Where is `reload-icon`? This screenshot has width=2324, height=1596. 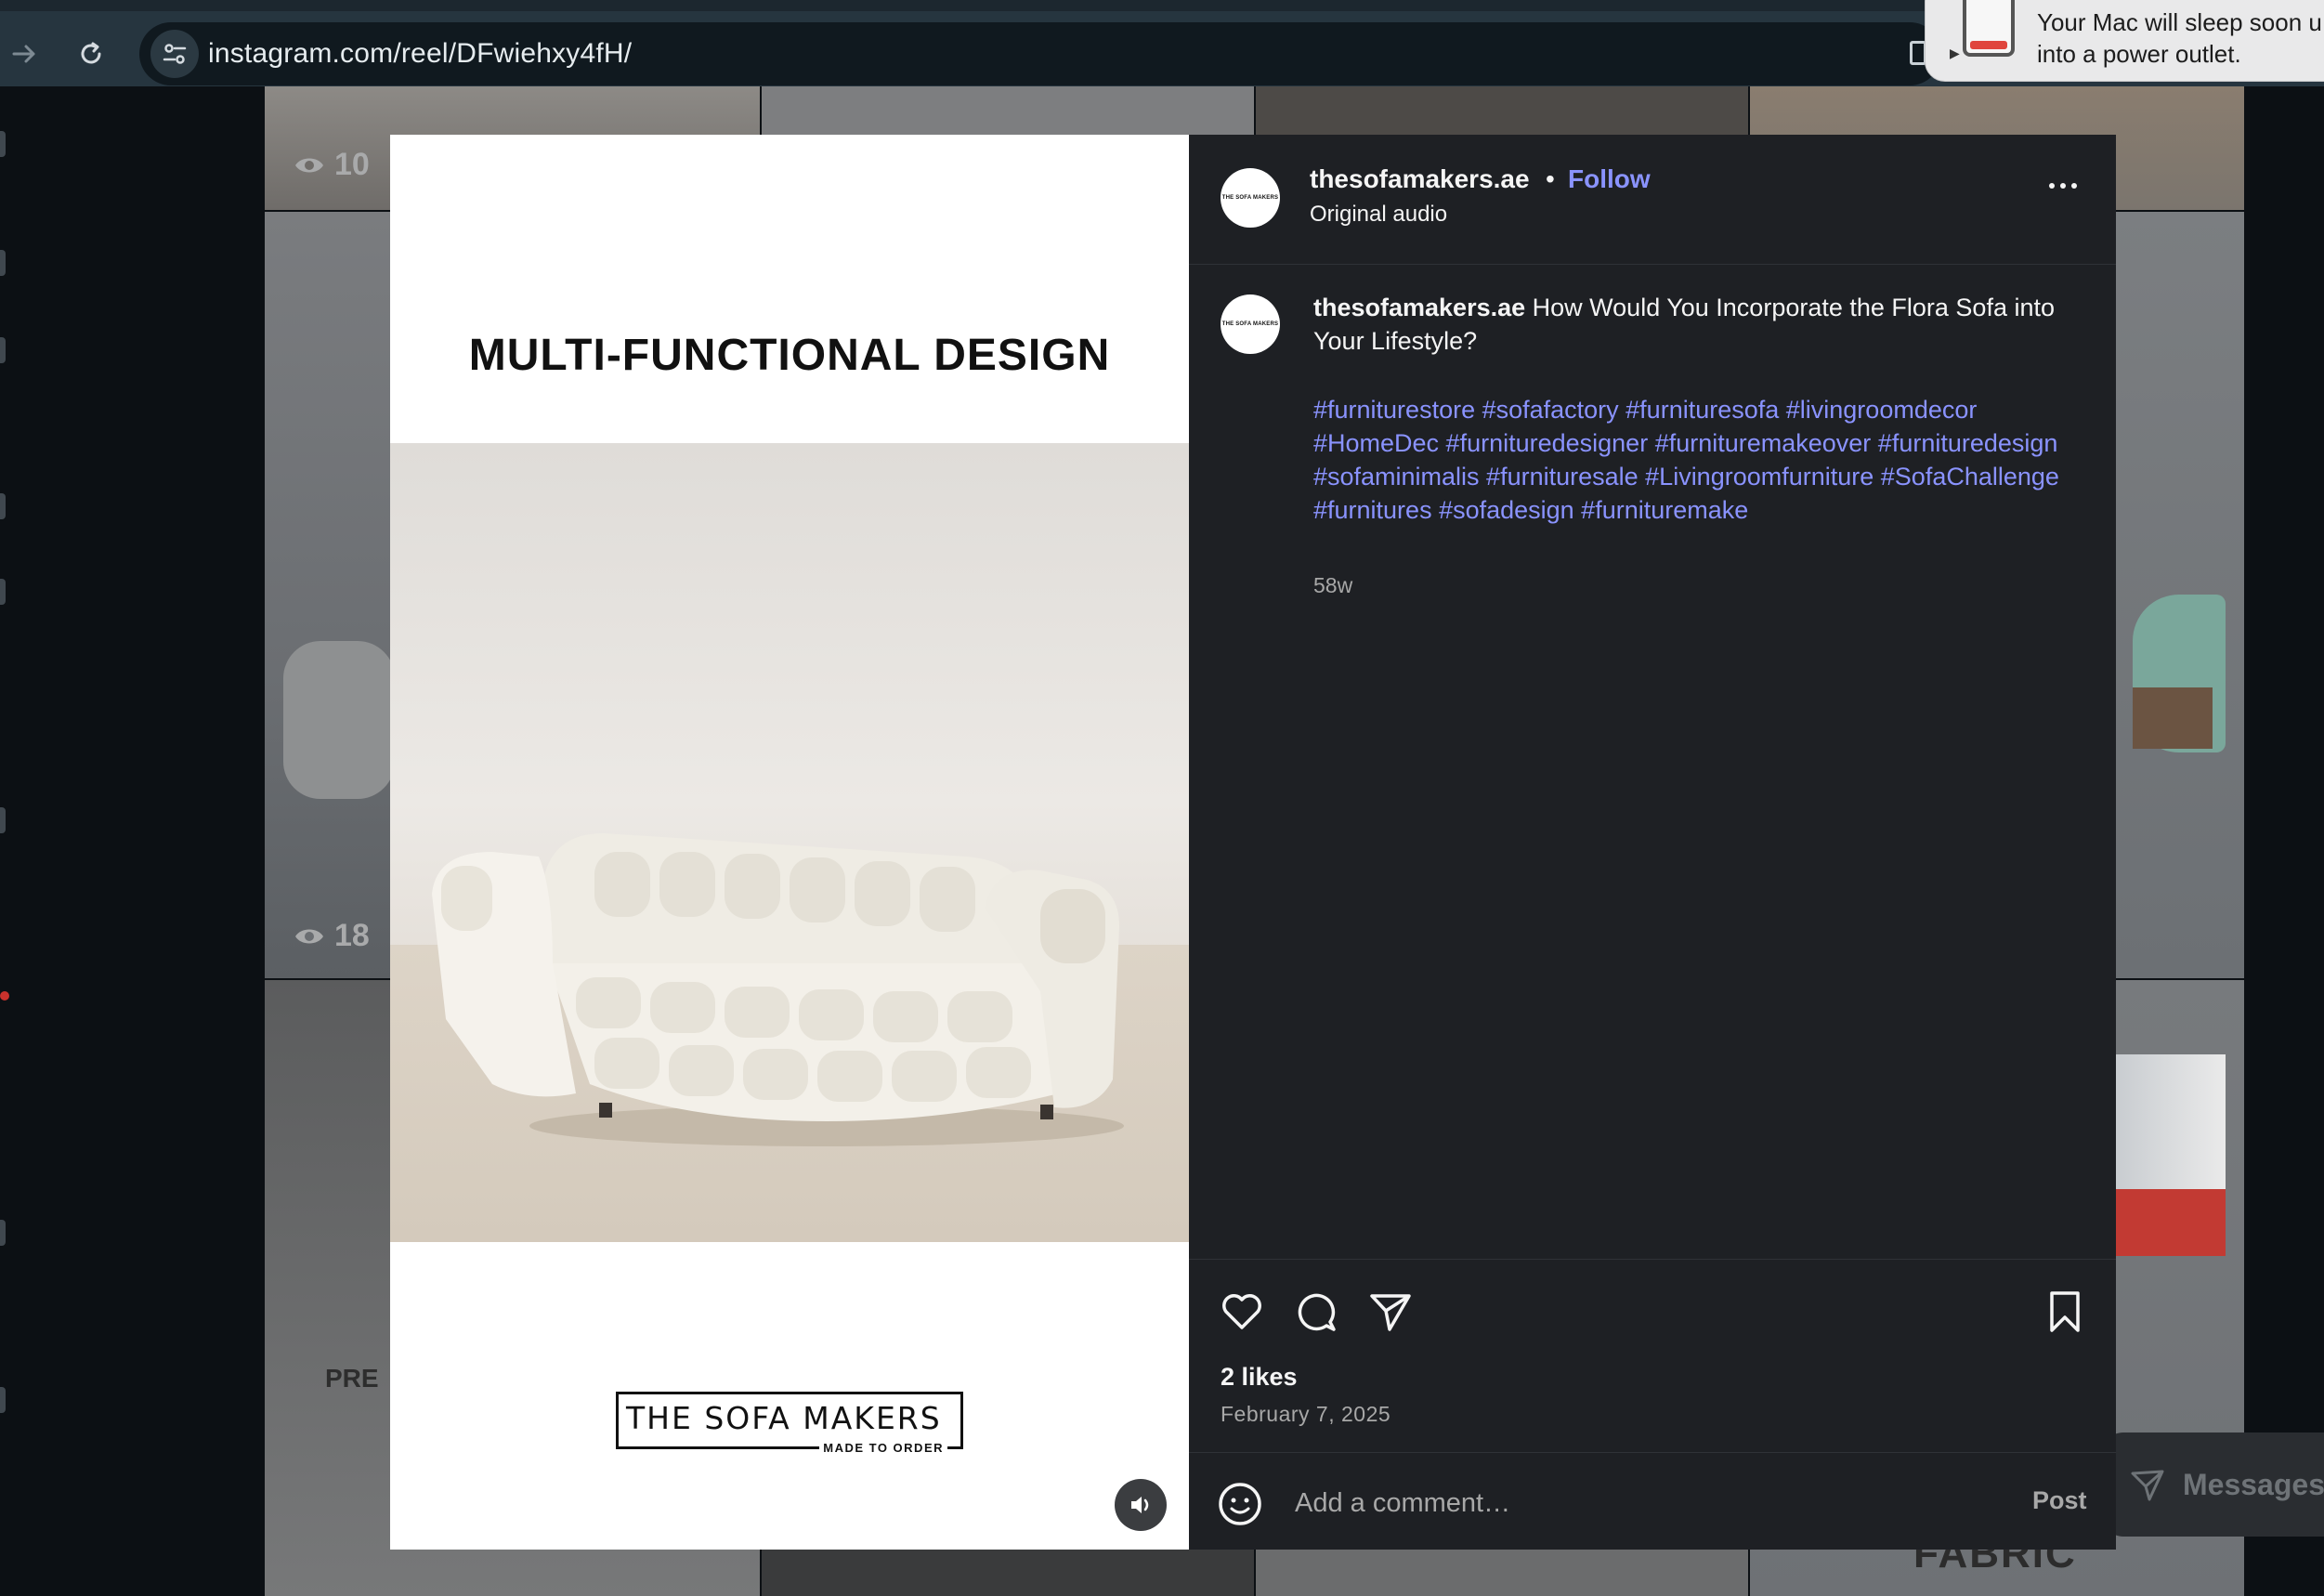 reload-icon is located at coordinates (91, 53).